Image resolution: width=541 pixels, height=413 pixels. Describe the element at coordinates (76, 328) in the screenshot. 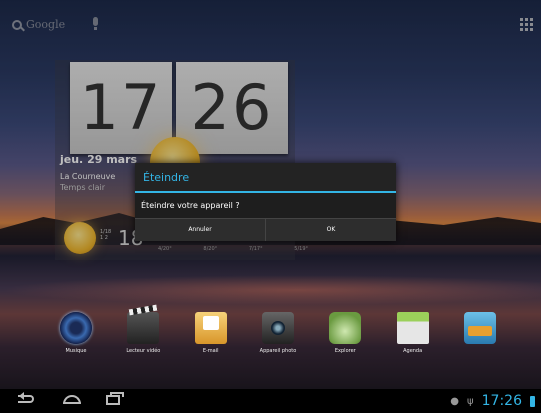

I see `music-icon` at that location.